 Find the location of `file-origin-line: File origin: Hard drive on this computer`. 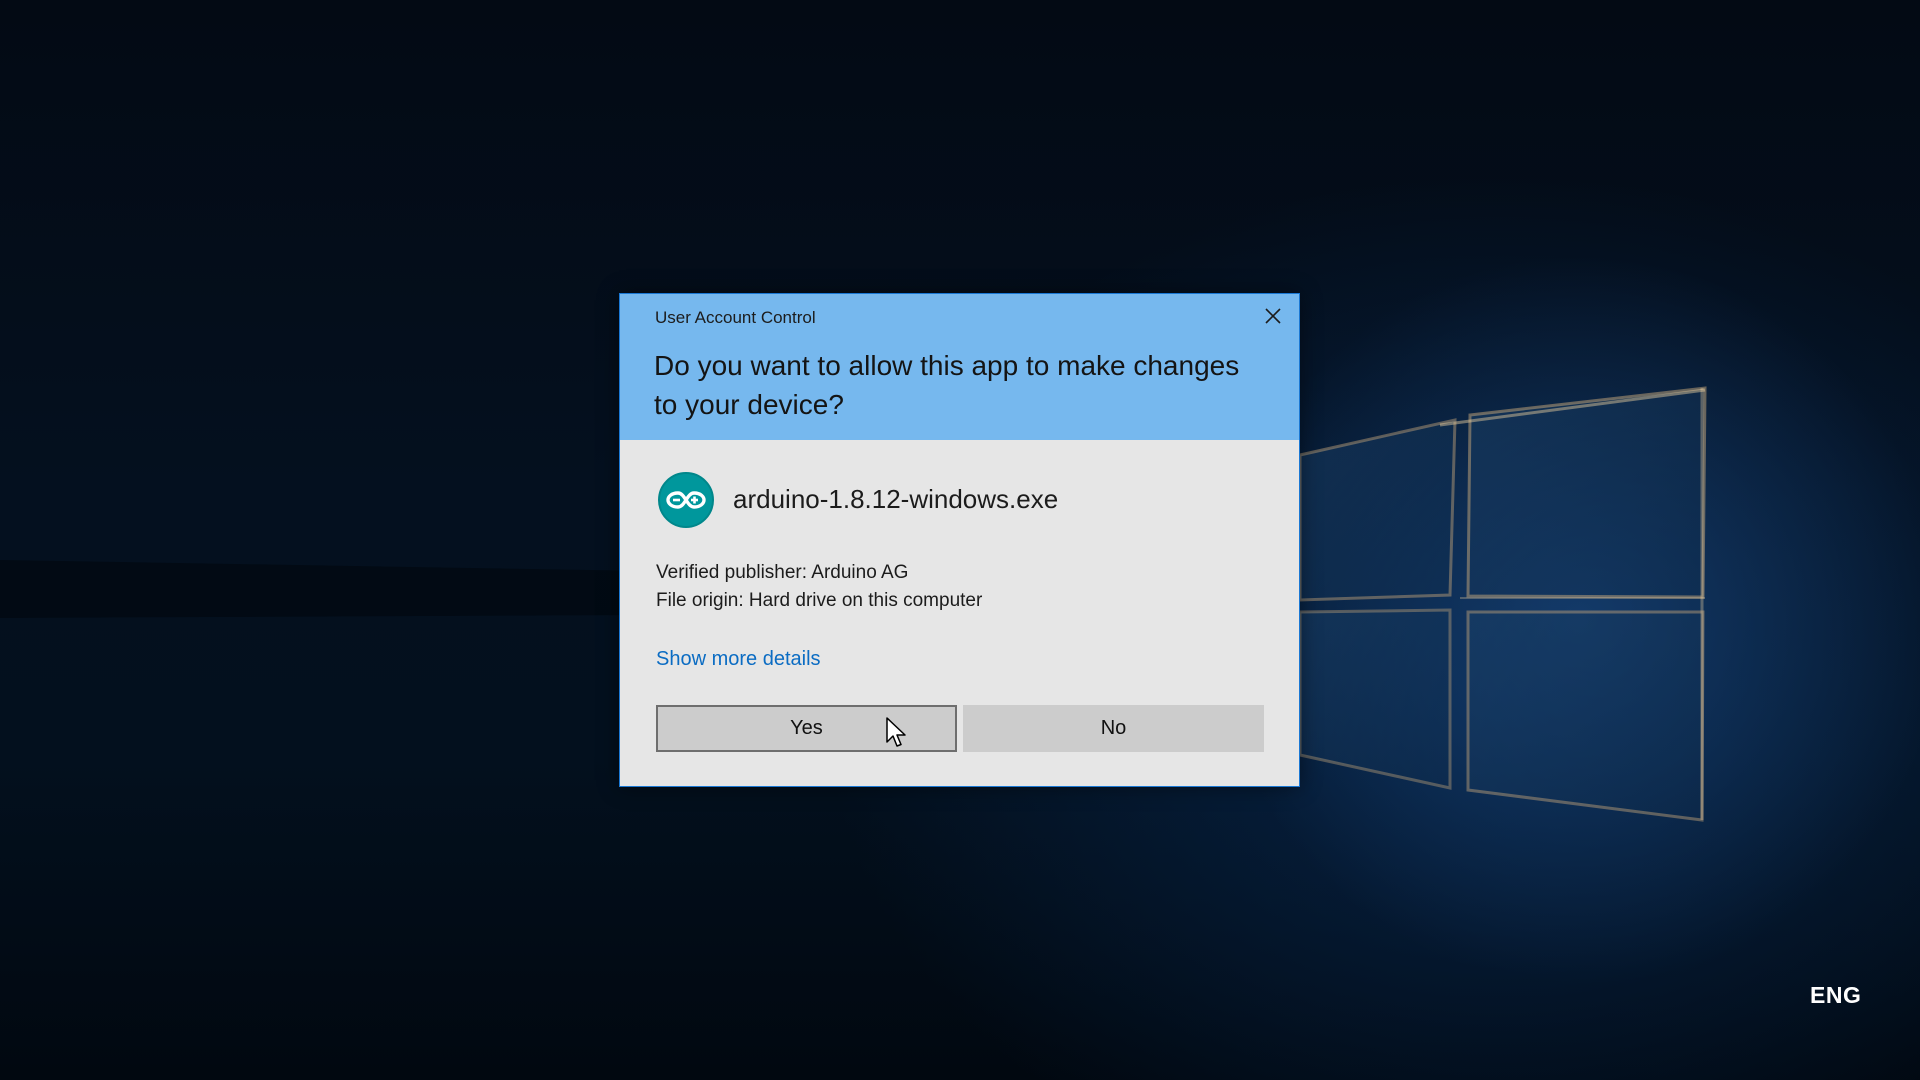

file-origin-line: File origin: Hard drive on this computer is located at coordinates (819, 600).